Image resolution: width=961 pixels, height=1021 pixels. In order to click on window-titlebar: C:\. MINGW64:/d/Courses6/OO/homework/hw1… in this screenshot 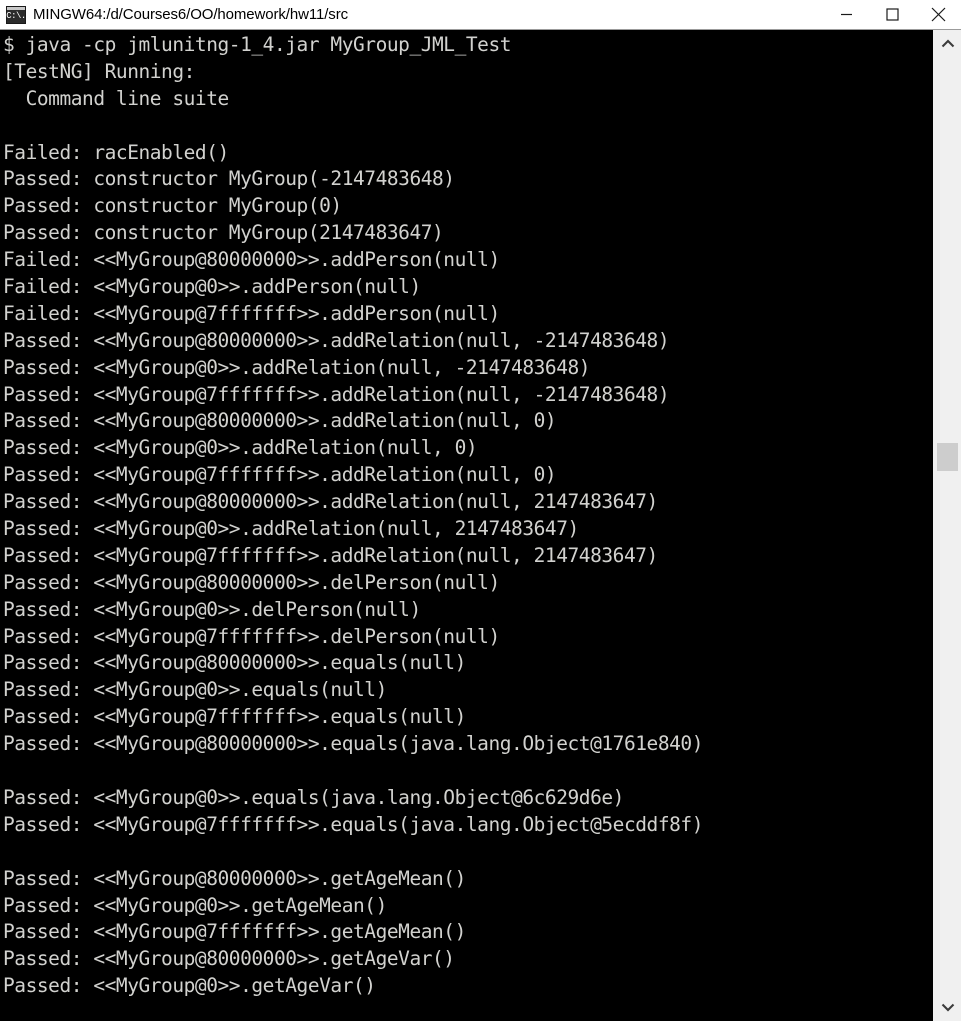, I will do `click(480, 15)`.